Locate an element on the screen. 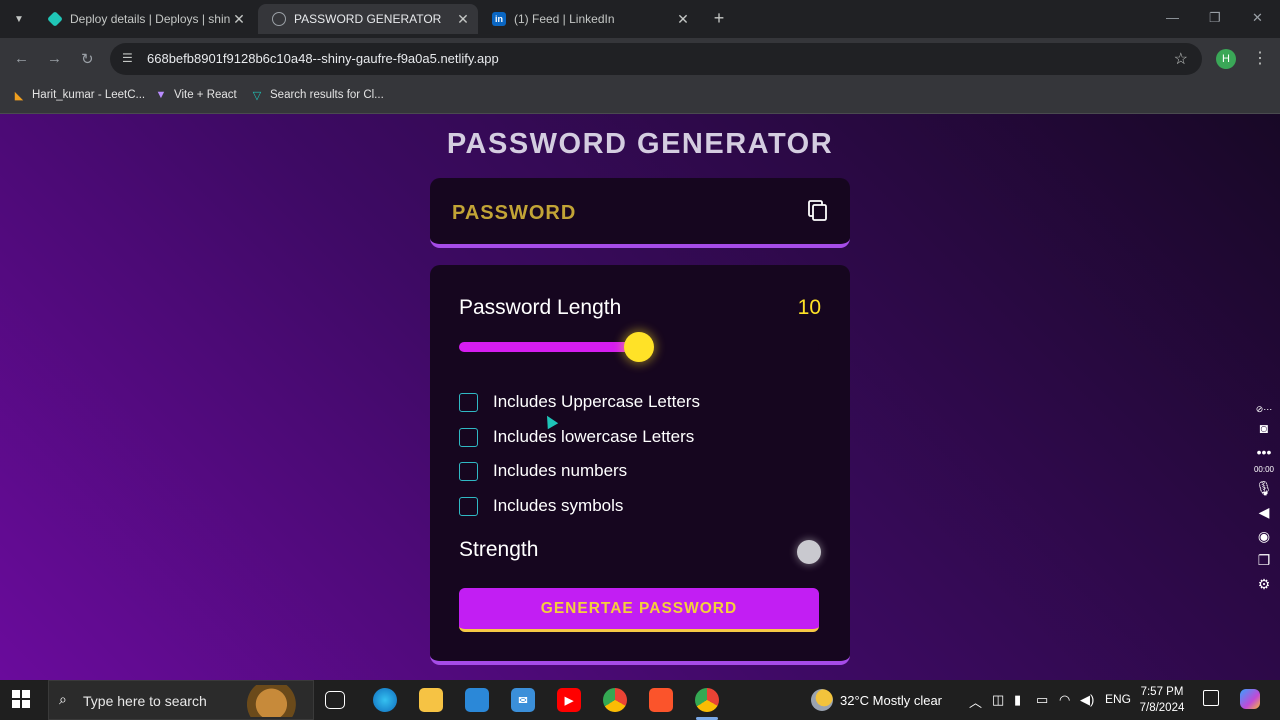 Image resolution: width=1280 pixels, height=720 pixels. password-text: PASSWORD is located at coordinates (514, 213).